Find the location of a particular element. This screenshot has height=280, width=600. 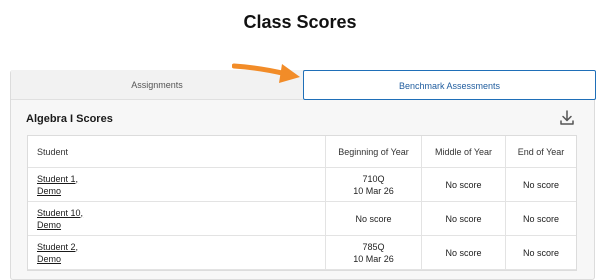

orange-arrow-icon is located at coordinates (266, 73).